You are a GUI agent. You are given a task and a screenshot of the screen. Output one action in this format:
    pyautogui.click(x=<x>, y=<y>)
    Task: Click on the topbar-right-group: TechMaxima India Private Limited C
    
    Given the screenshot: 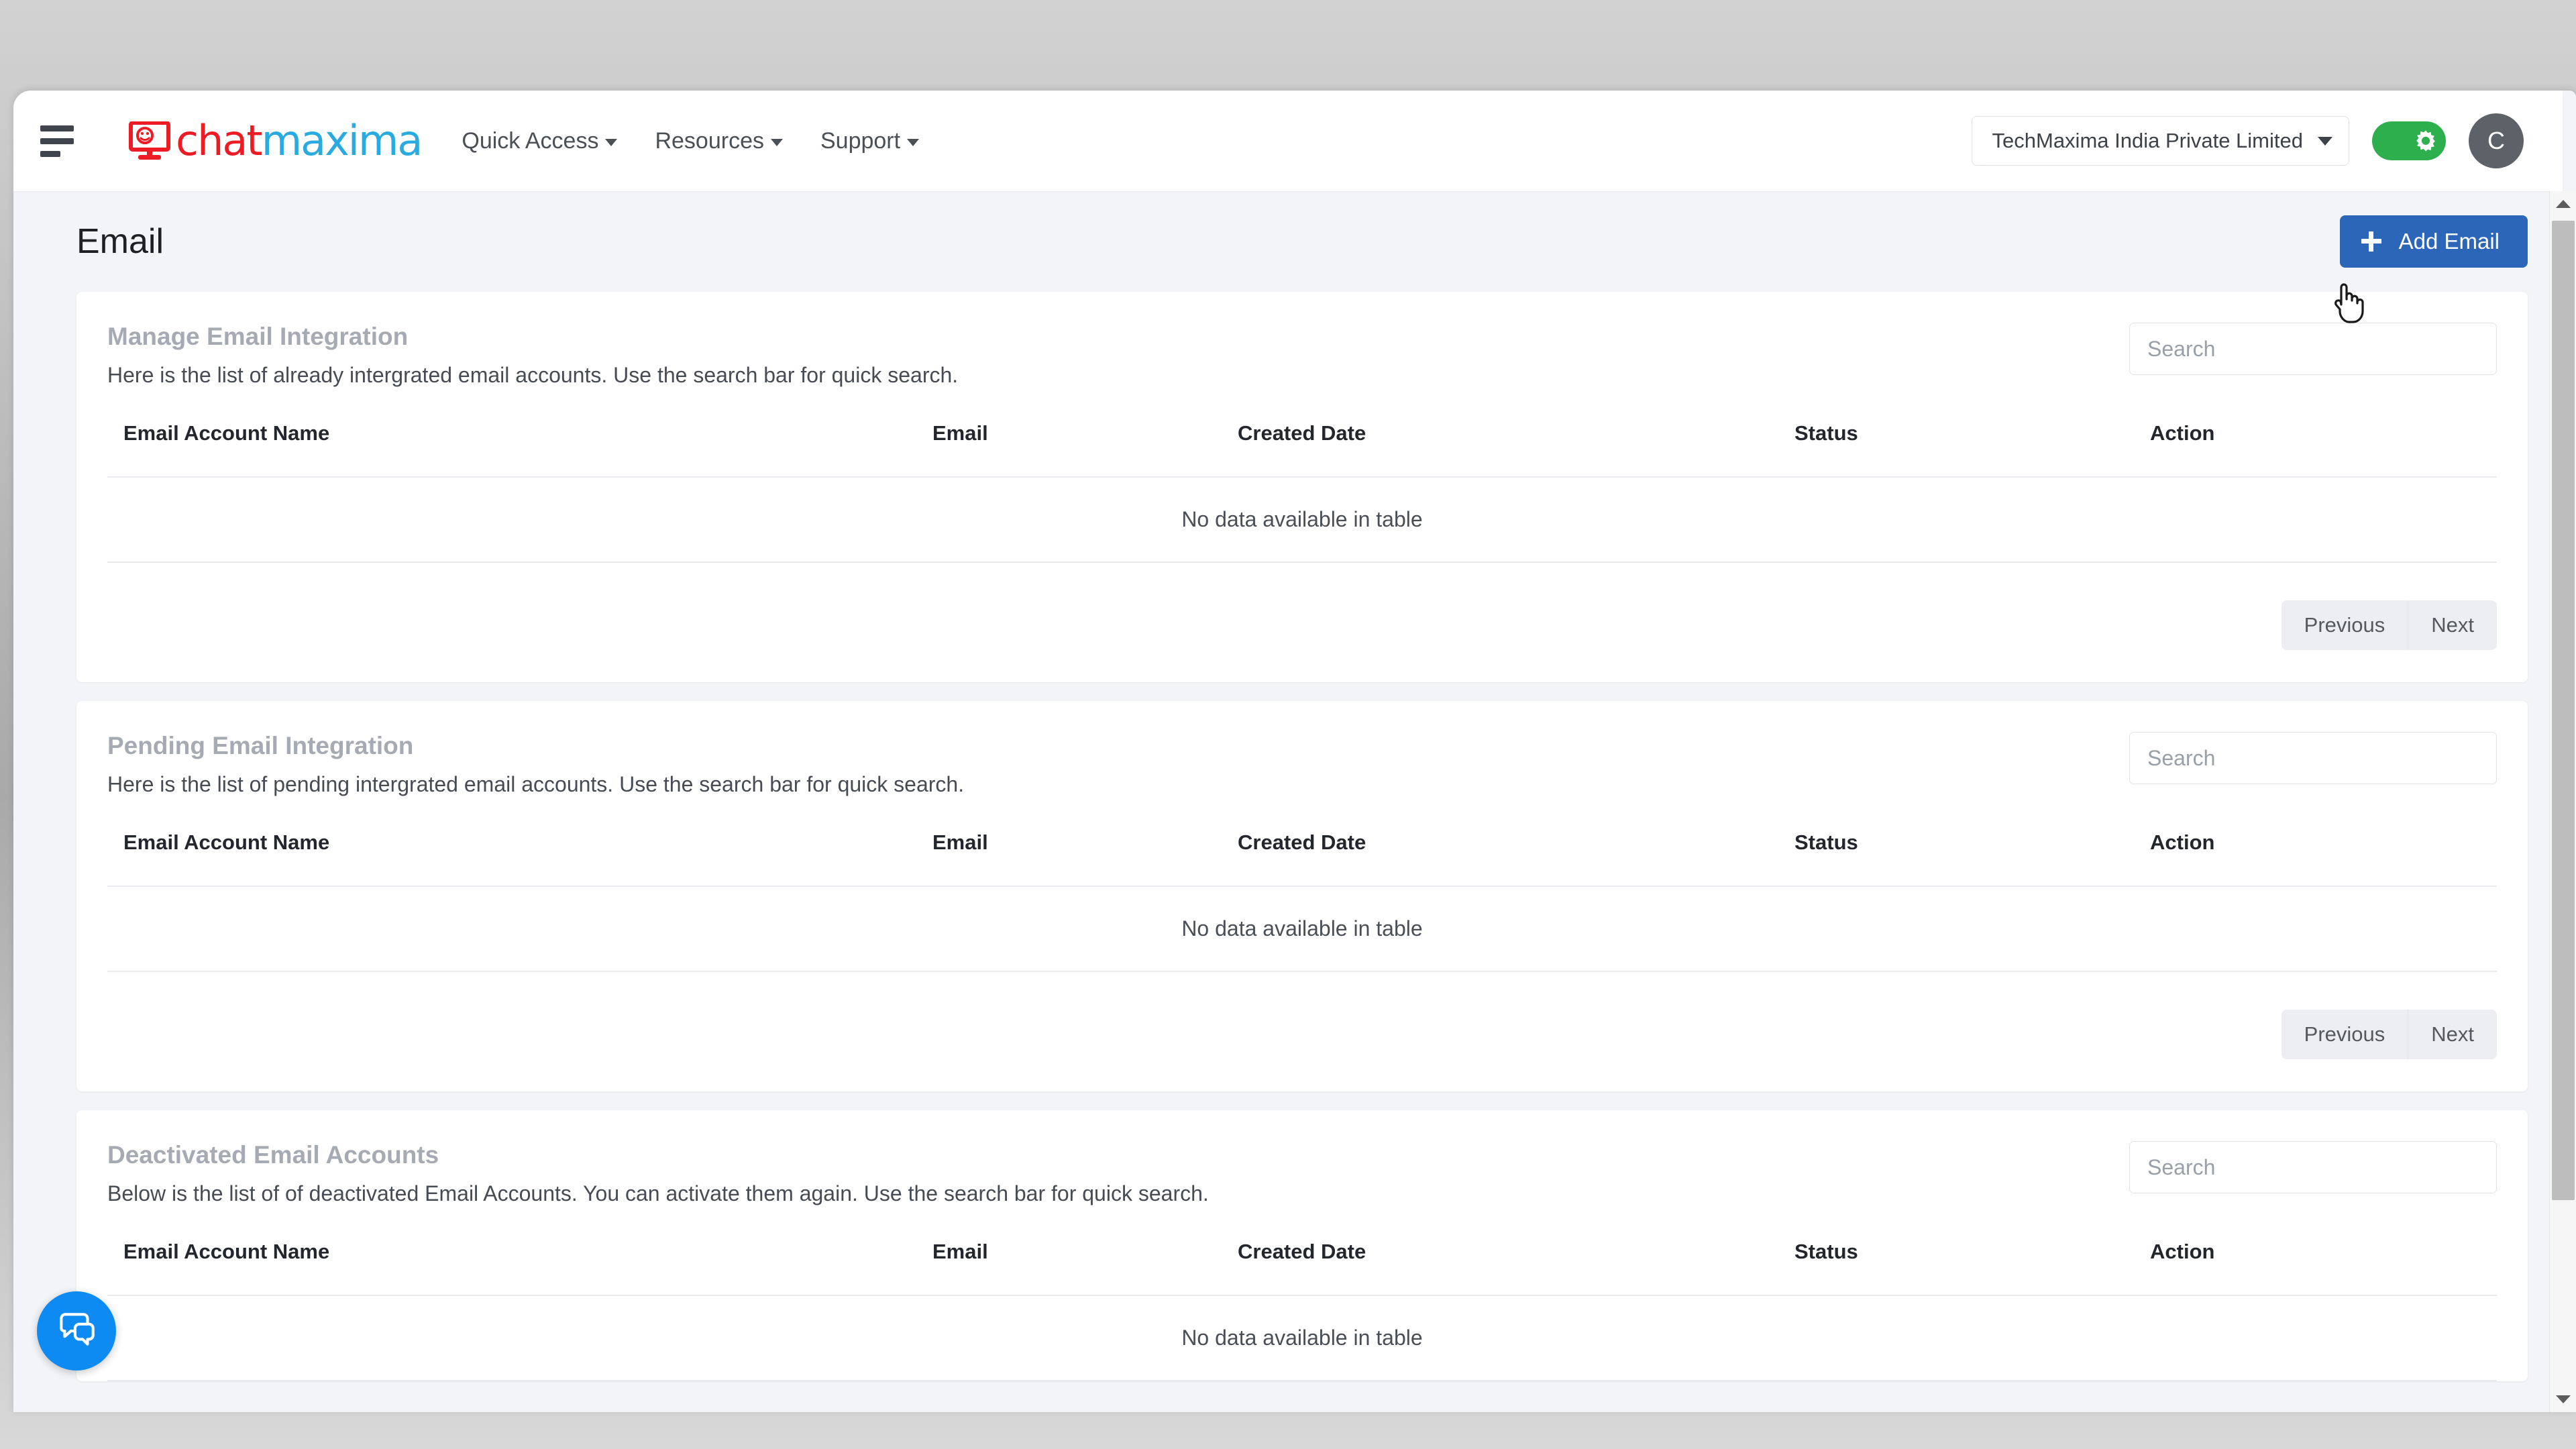 What is the action you would take?
    pyautogui.click(x=2247, y=140)
    